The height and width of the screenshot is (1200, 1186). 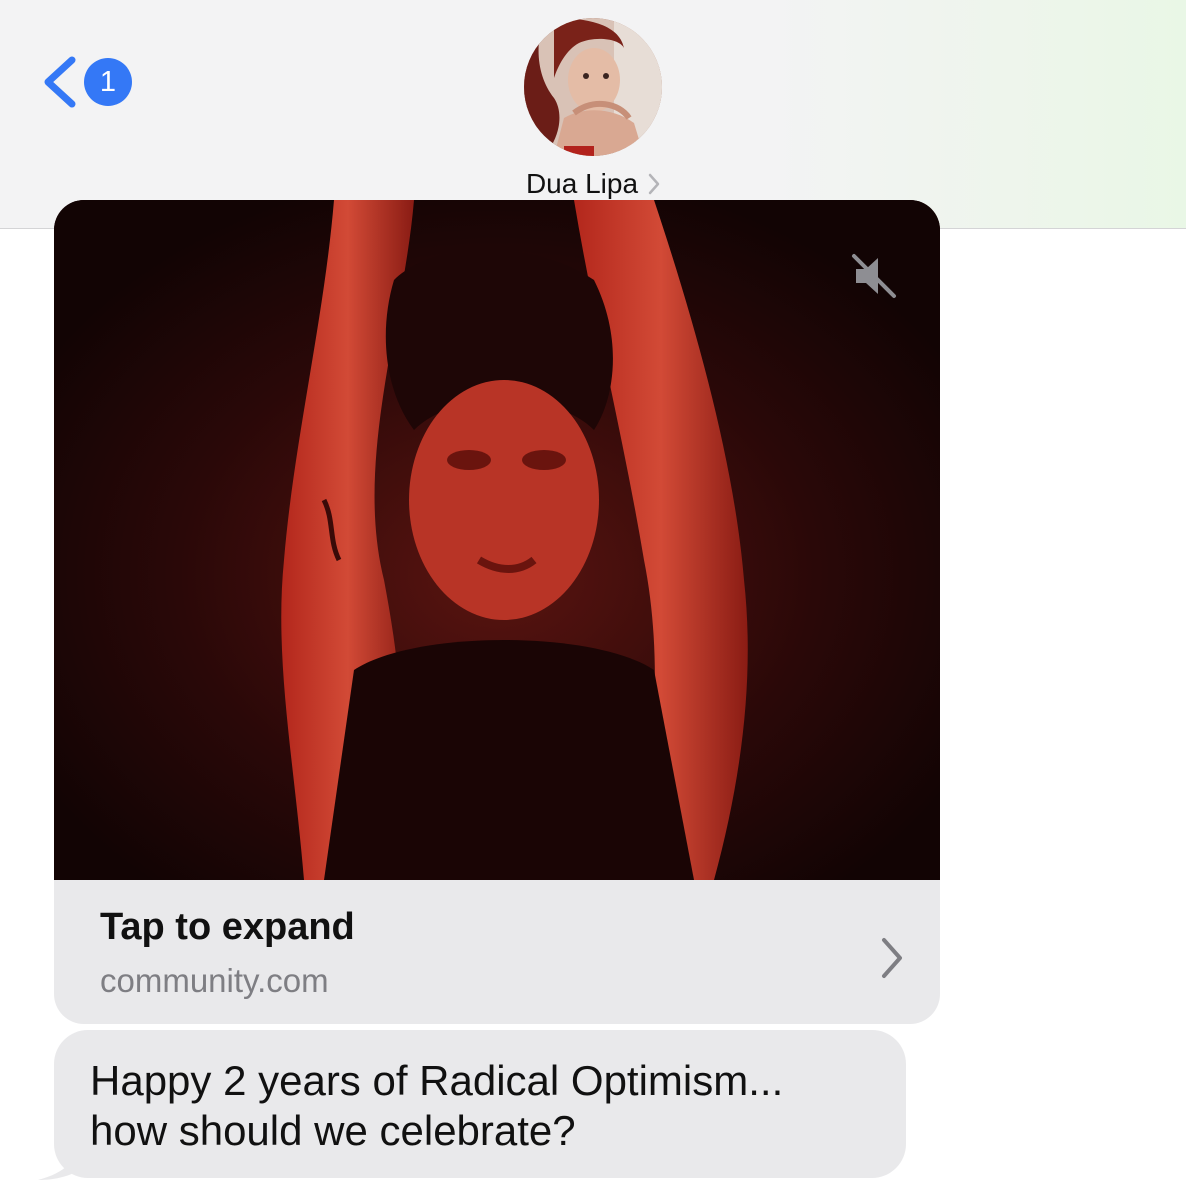 I want to click on speaker-muted-icon, so click(x=874, y=278).